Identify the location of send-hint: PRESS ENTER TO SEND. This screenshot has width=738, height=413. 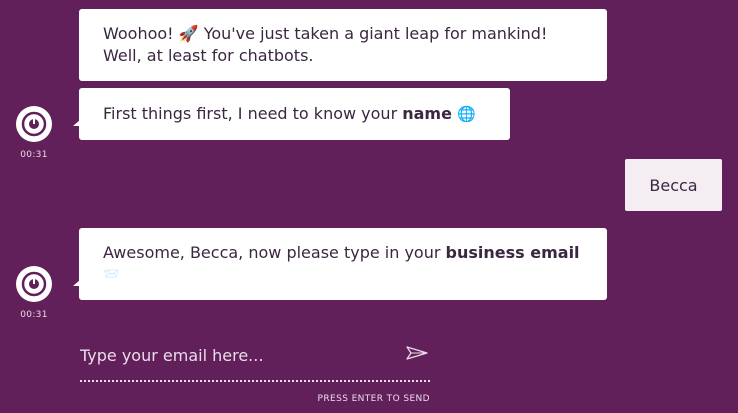
(373, 399).